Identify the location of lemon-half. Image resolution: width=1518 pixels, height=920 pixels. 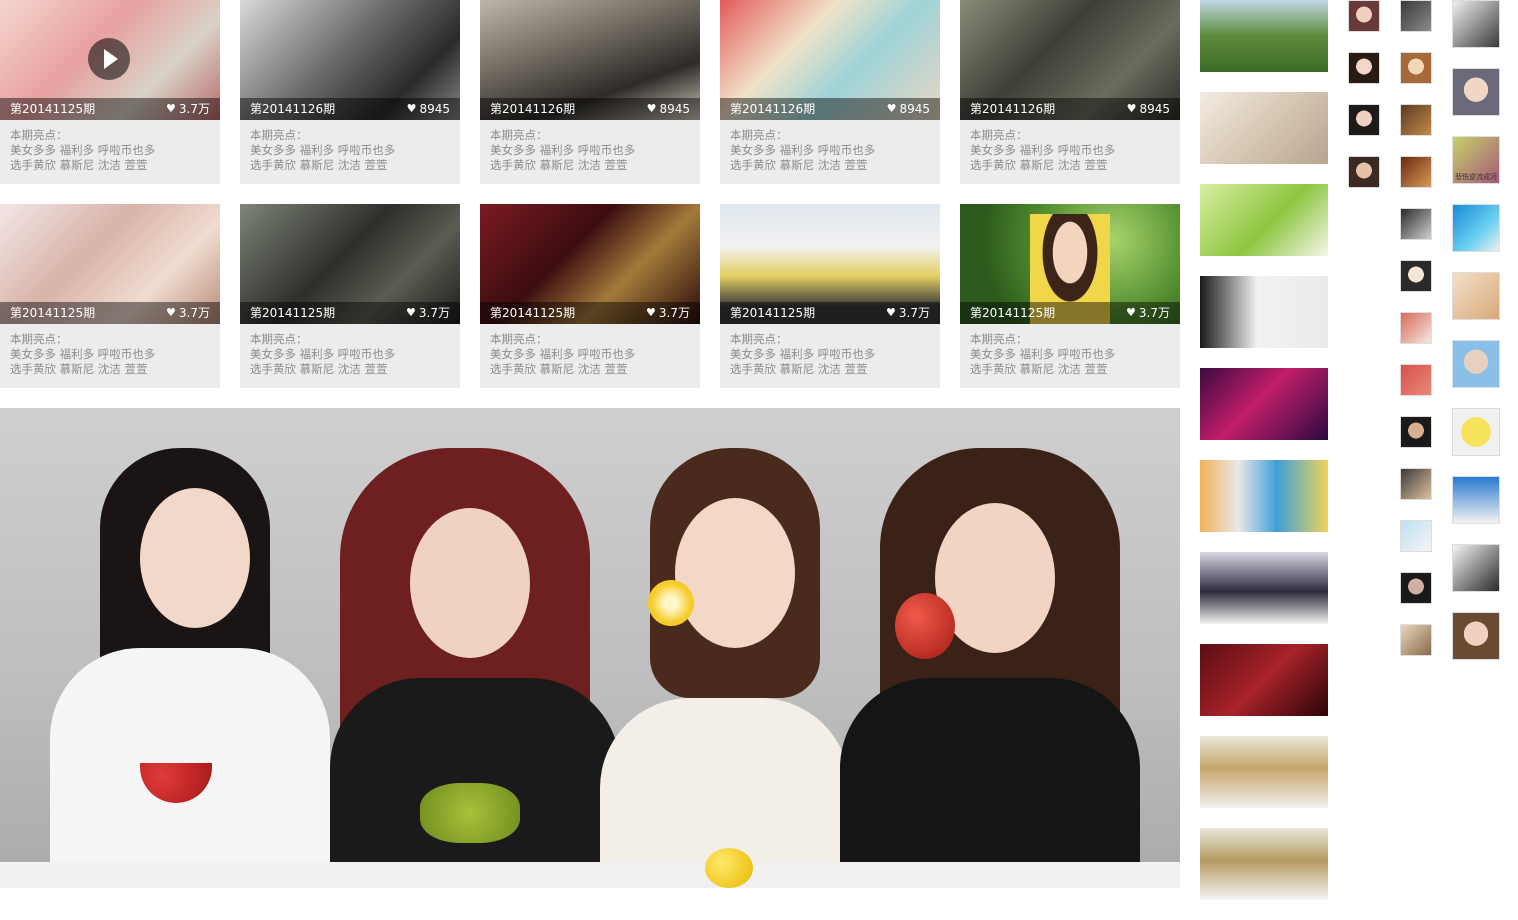
(671, 603).